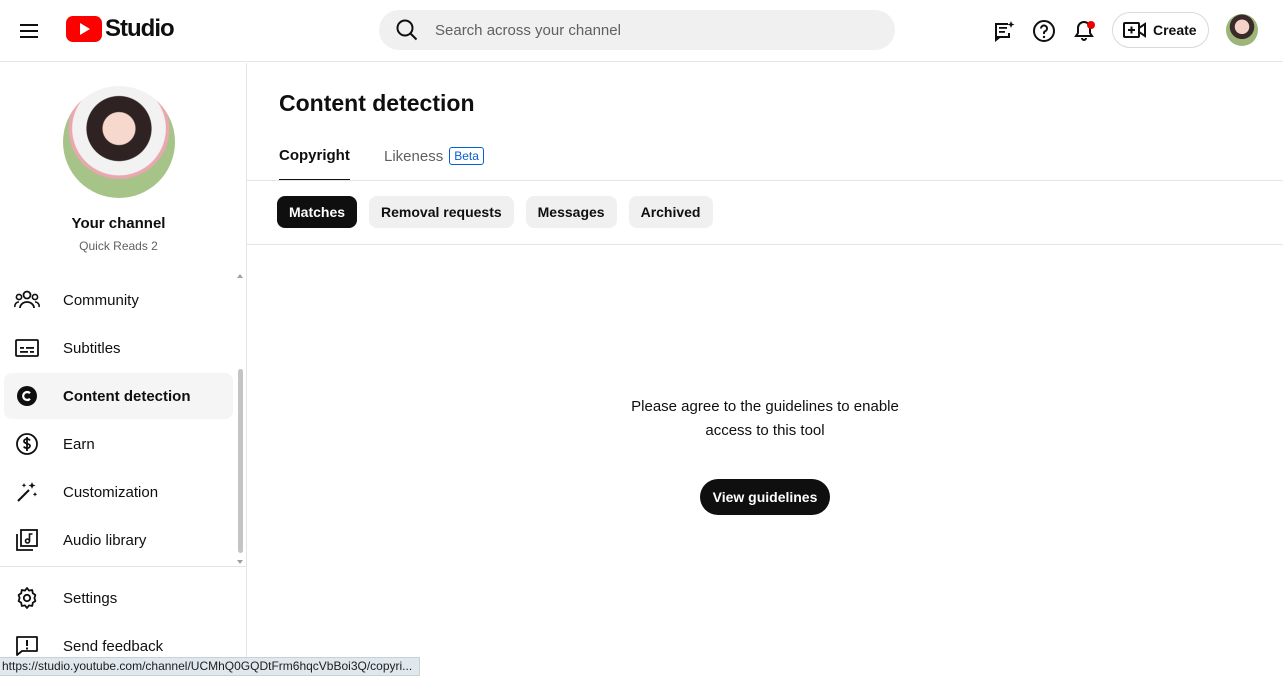 The height and width of the screenshot is (676, 1283). Describe the element at coordinates (111, 492) in the screenshot. I see `sidebar-item-label: Customization` at that location.